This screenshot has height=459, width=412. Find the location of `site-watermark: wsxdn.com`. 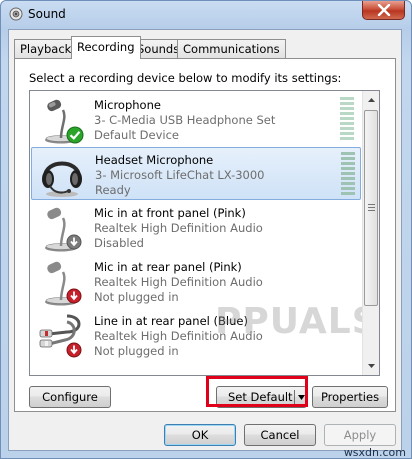

site-watermark: wsxdn.com is located at coordinates (374, 452).